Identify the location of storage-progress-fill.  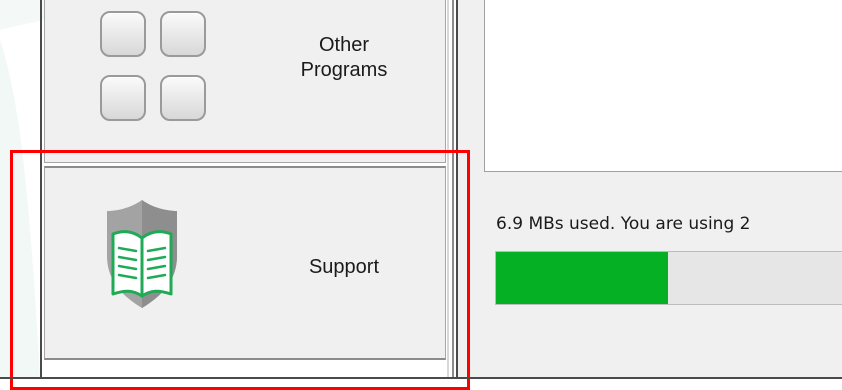
(582, 278).